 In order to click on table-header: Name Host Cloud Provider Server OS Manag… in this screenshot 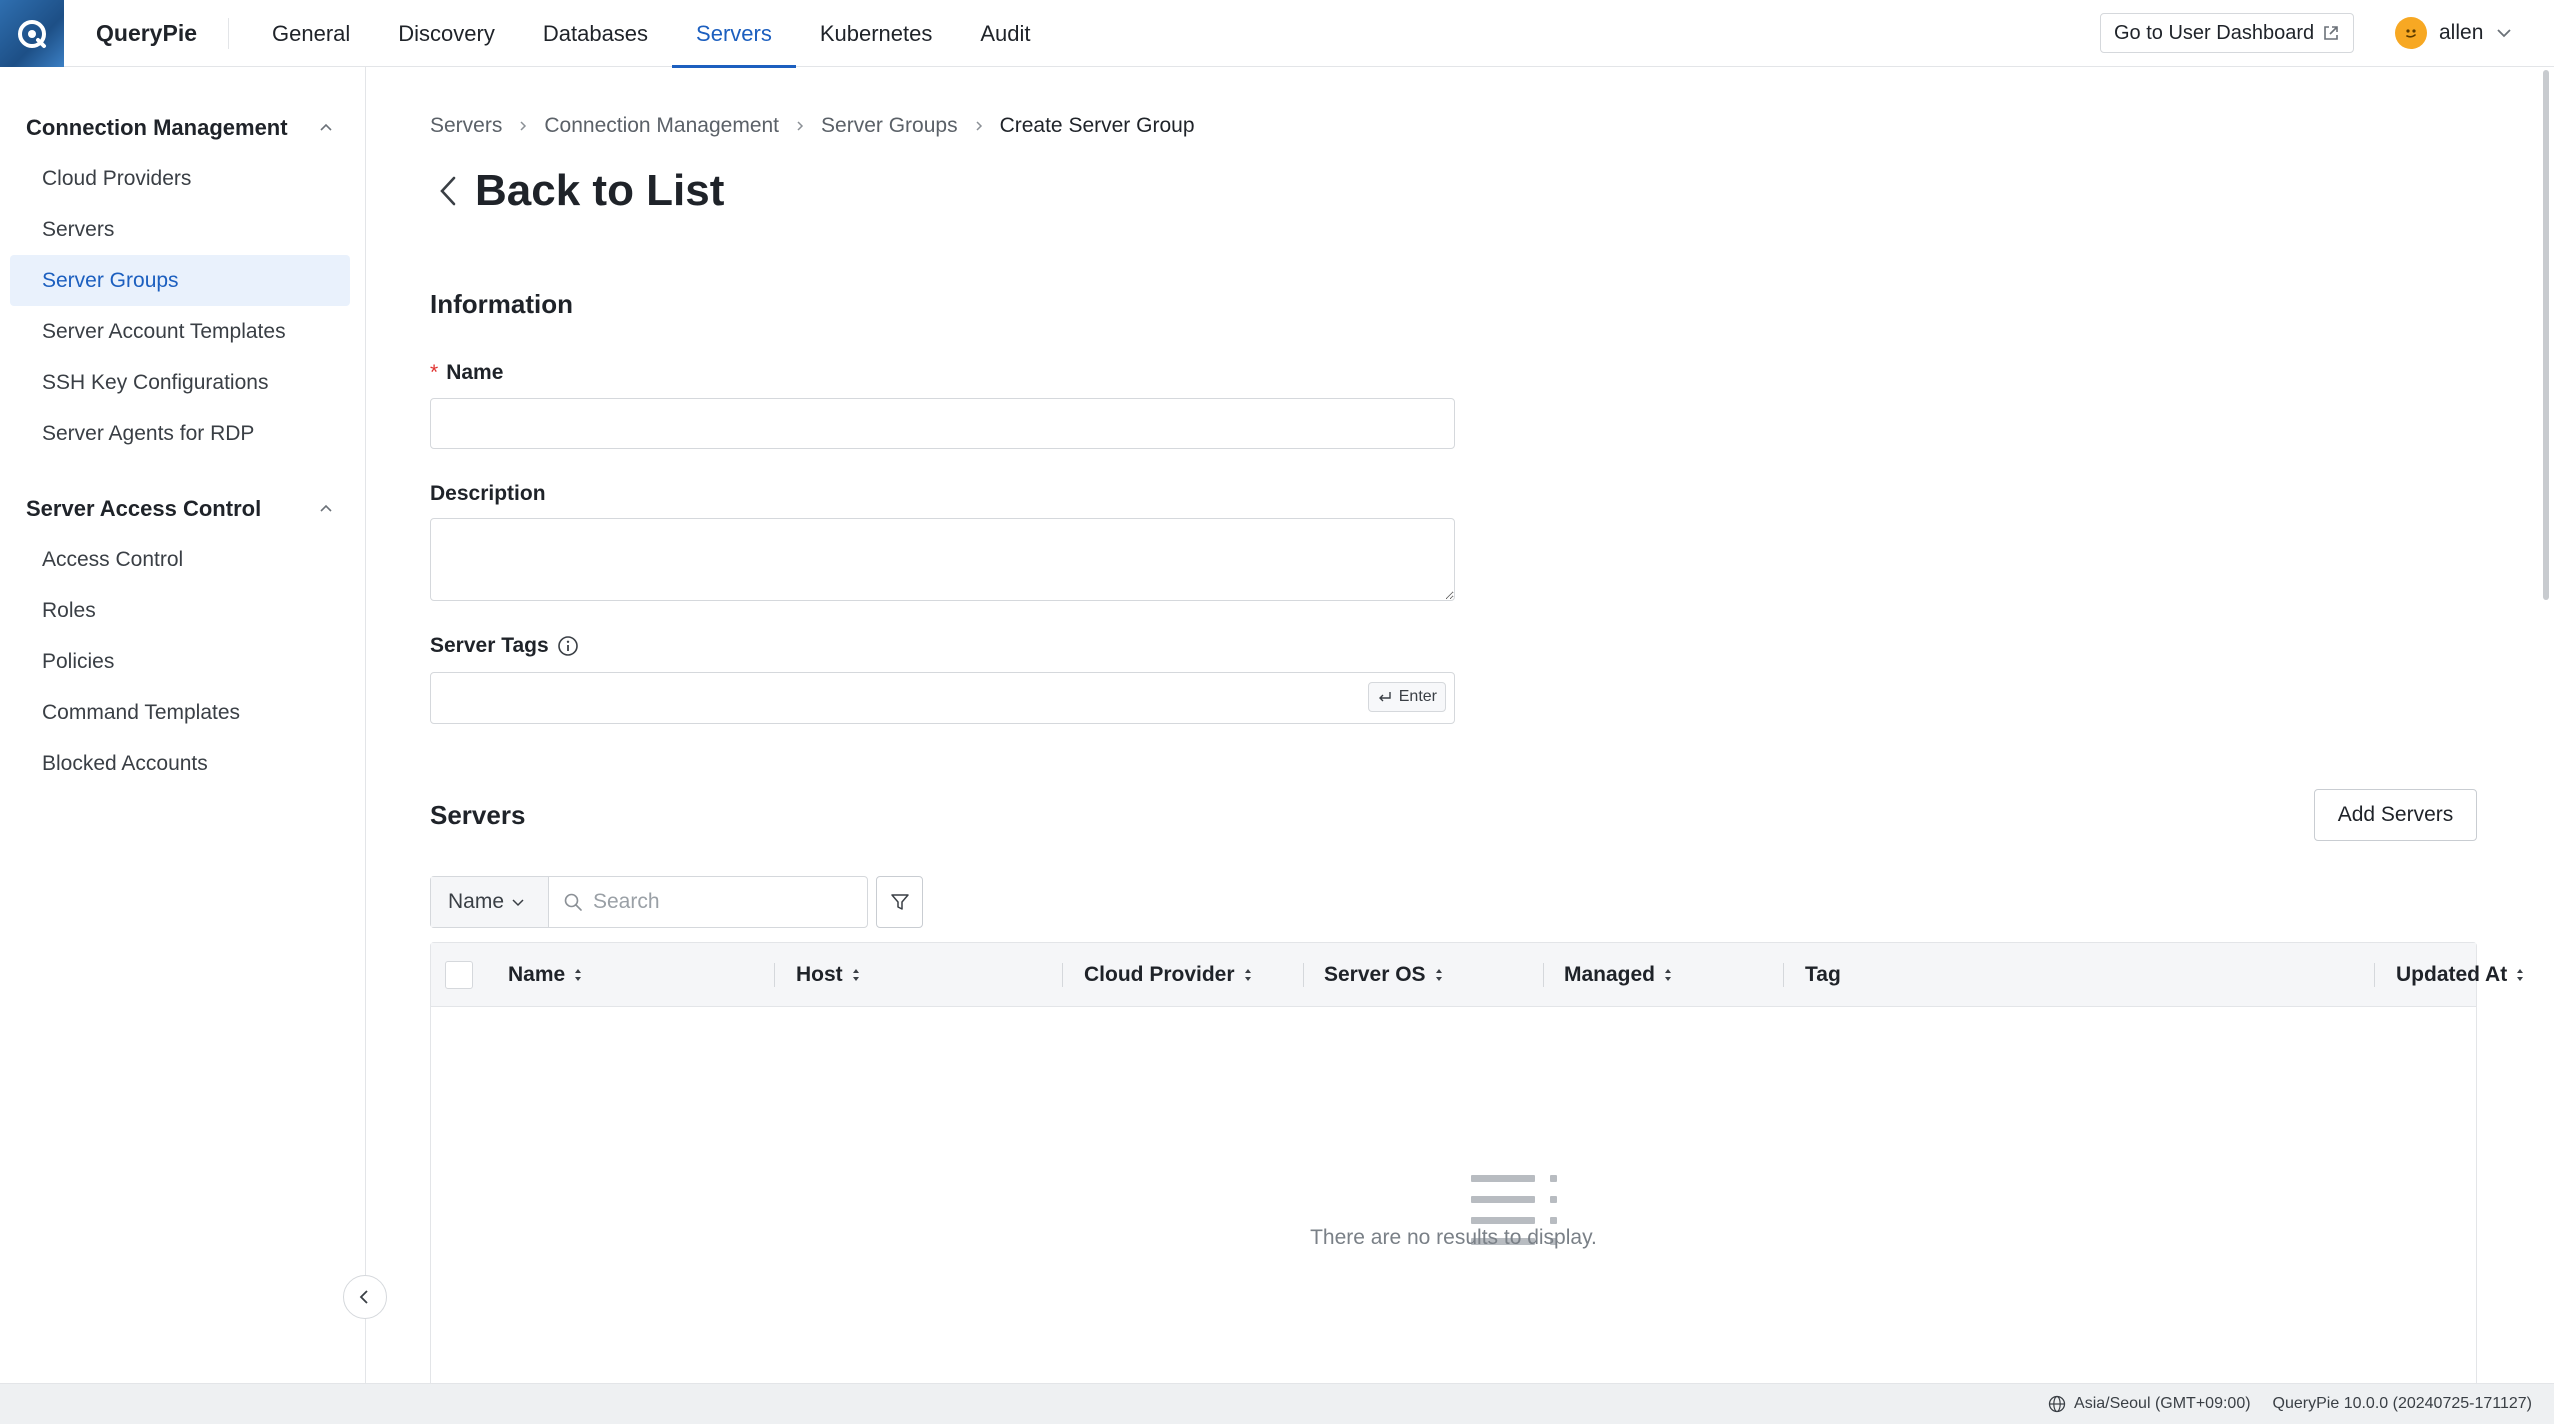, I will do `click(1477, 975)`.